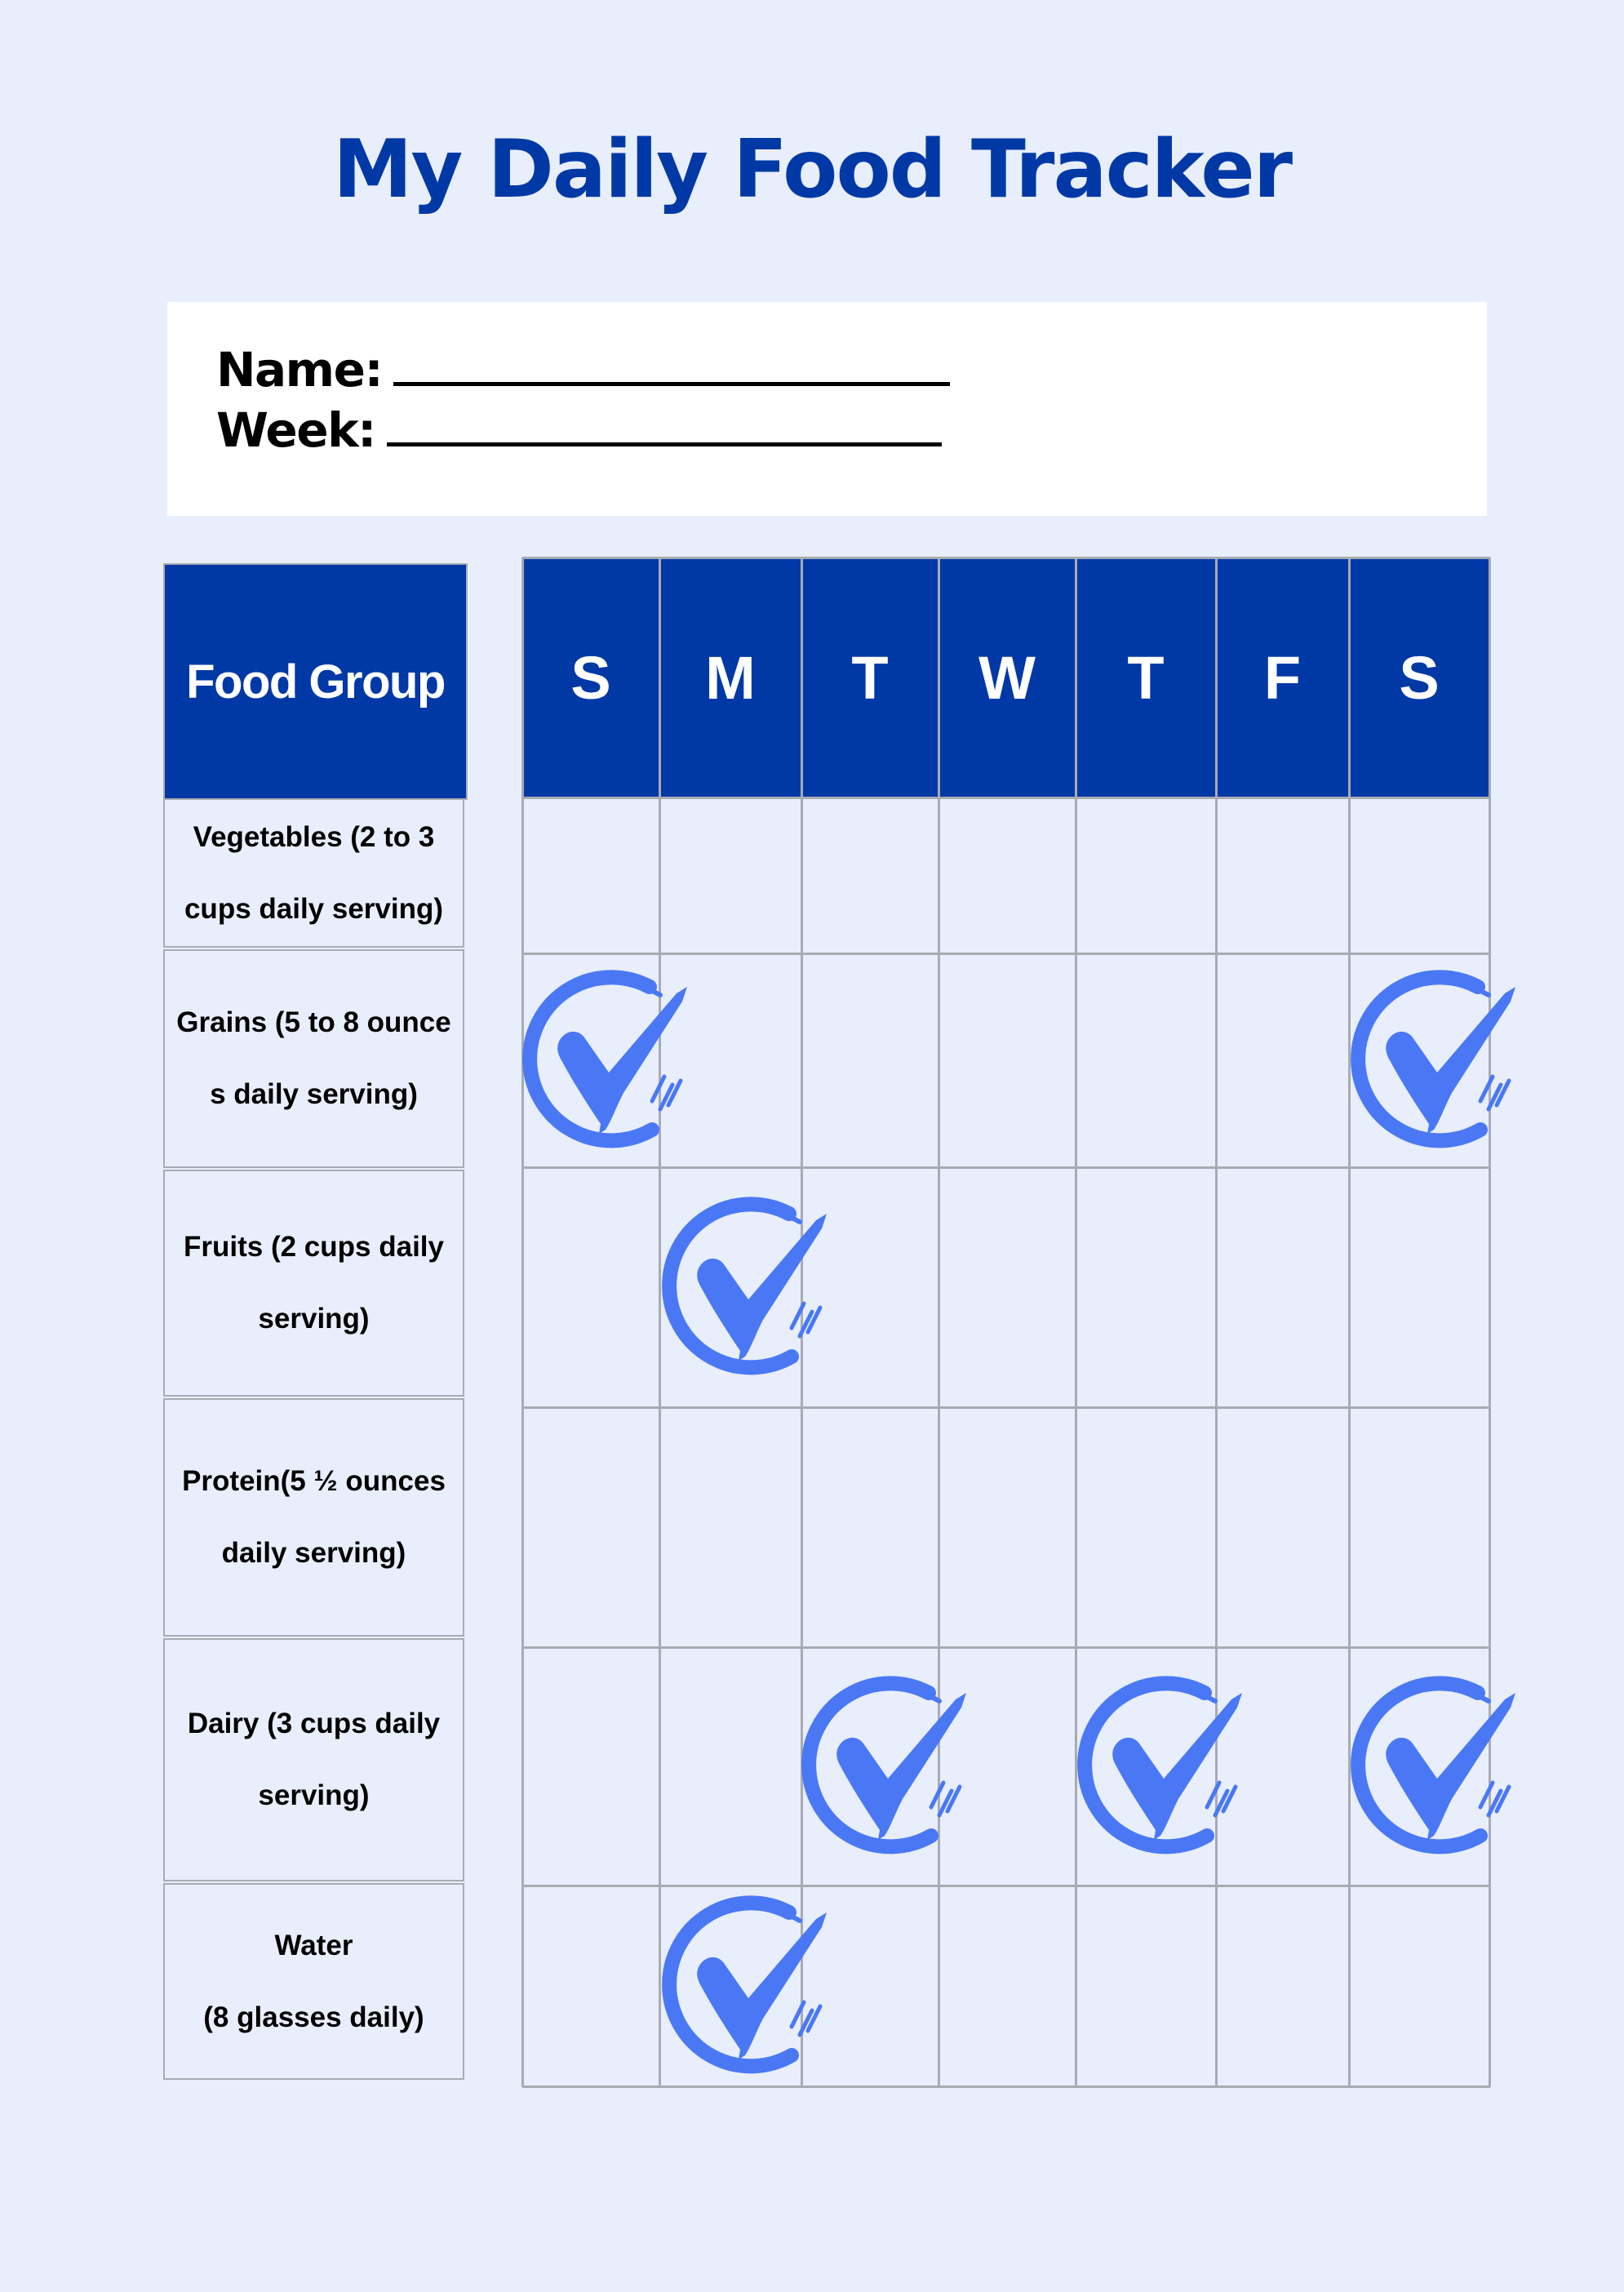 Image resolution: width=1624 pixels, height=2292 pixels. I want to click on name-label: Name:, so click(300, 370).